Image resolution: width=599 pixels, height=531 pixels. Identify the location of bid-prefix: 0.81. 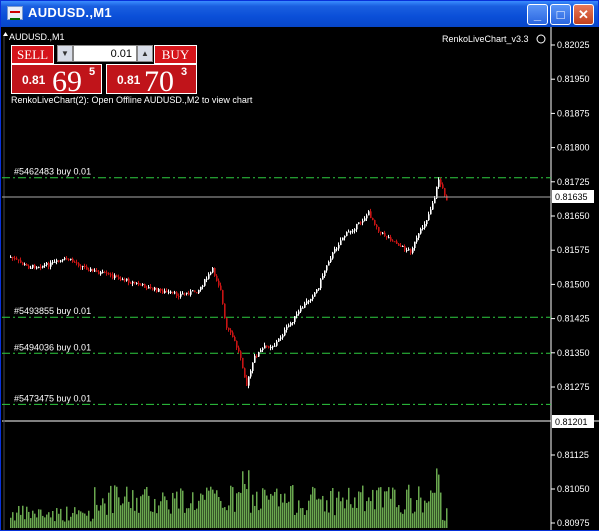
(34, 80).